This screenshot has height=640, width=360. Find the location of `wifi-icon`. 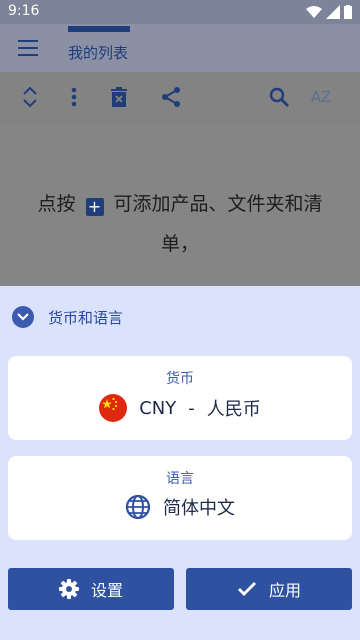

wifi-icon is located at coordinates (314, 12).